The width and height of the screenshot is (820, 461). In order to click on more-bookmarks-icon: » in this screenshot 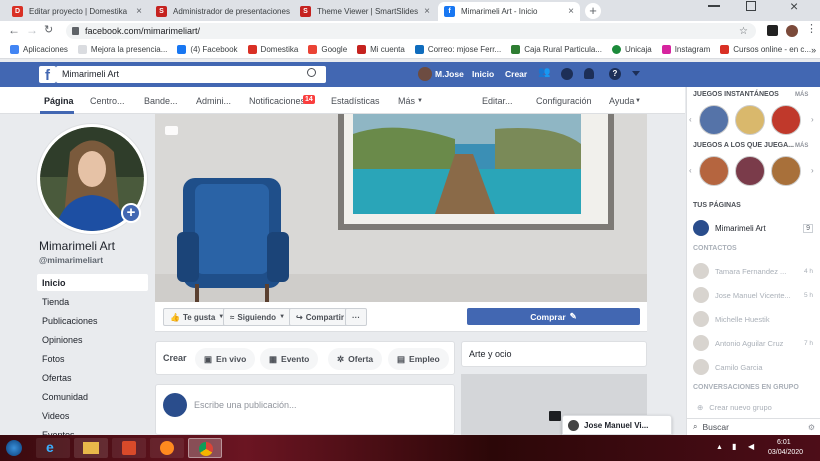, I will do `click(813, 50)`.